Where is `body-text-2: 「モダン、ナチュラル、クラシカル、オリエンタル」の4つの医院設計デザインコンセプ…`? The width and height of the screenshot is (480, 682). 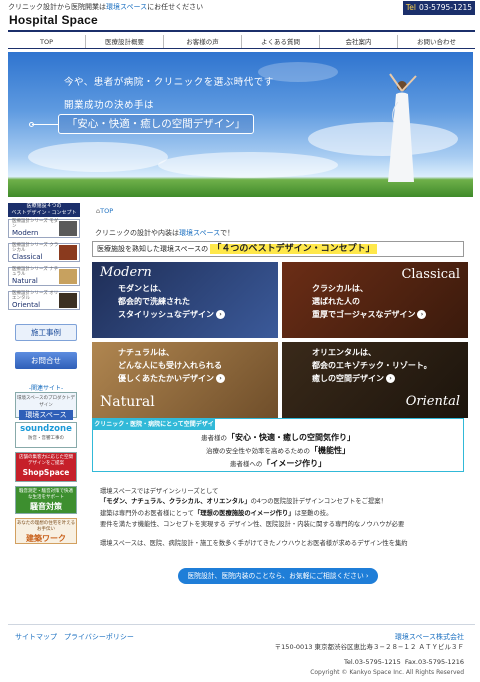
body-text-2: 「モダン、ナチュラル、クラシカル、オリエンタル」の4つの医院設計デザインコンセプ… is located at coordinates (243, 500).